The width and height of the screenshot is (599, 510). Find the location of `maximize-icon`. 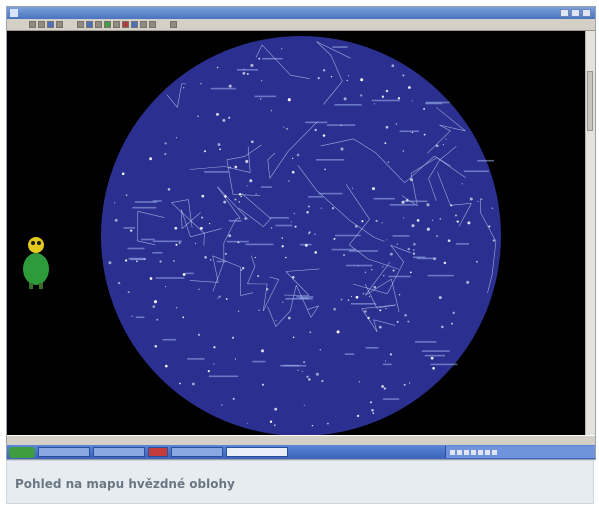

maximize-icon is located at coordinates (575, 13).